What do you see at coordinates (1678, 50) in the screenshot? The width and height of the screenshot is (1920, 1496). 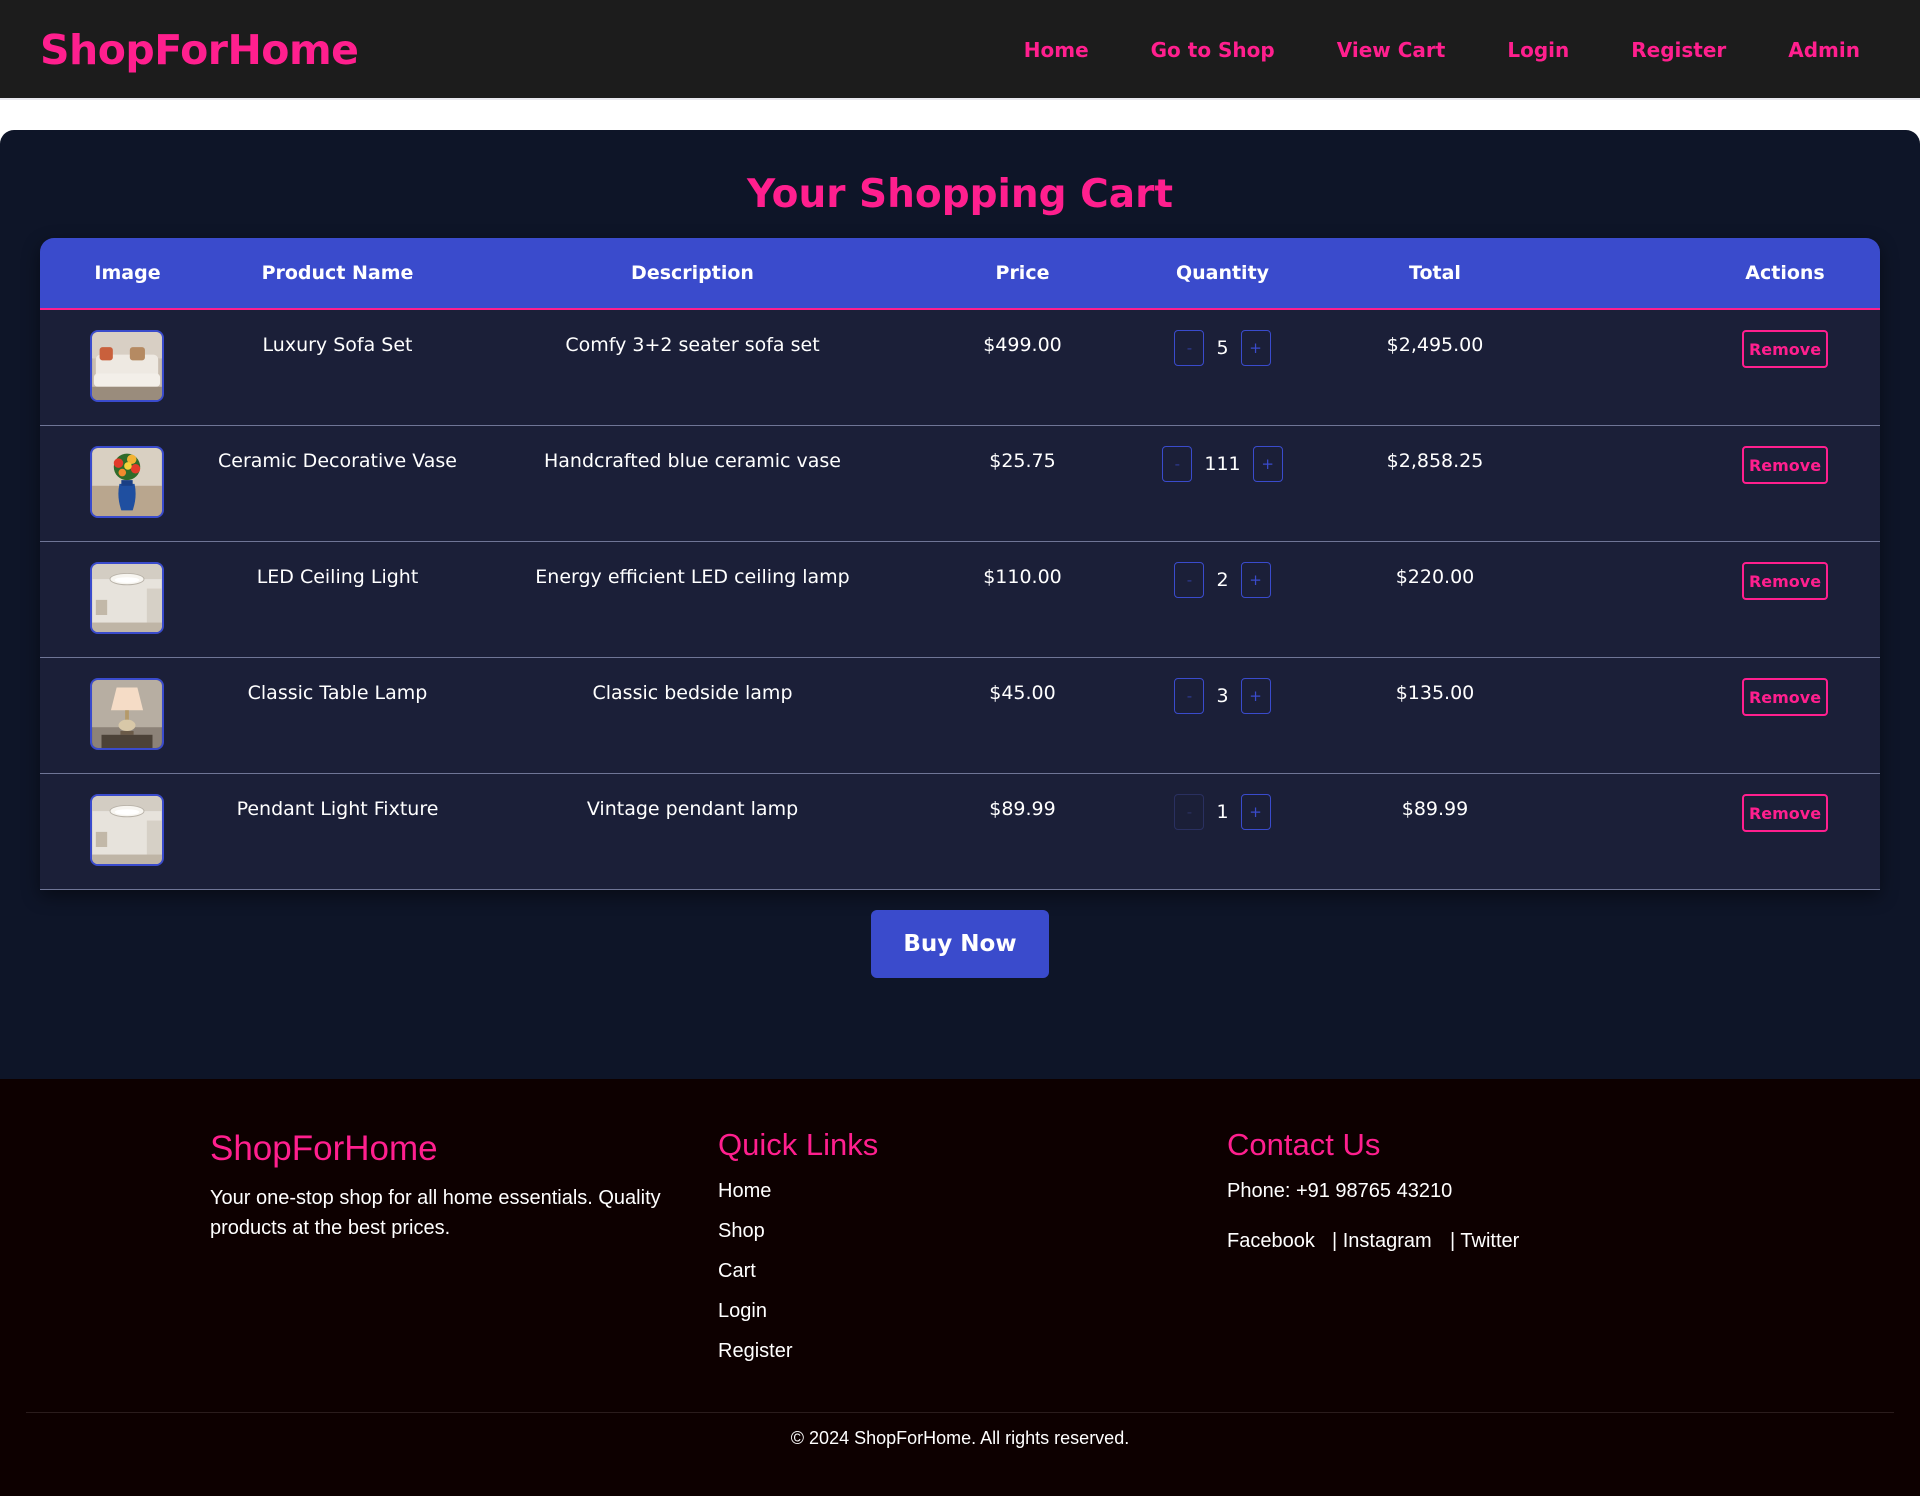 I see `nav-register: Register` at bounding box center [1678, 50].